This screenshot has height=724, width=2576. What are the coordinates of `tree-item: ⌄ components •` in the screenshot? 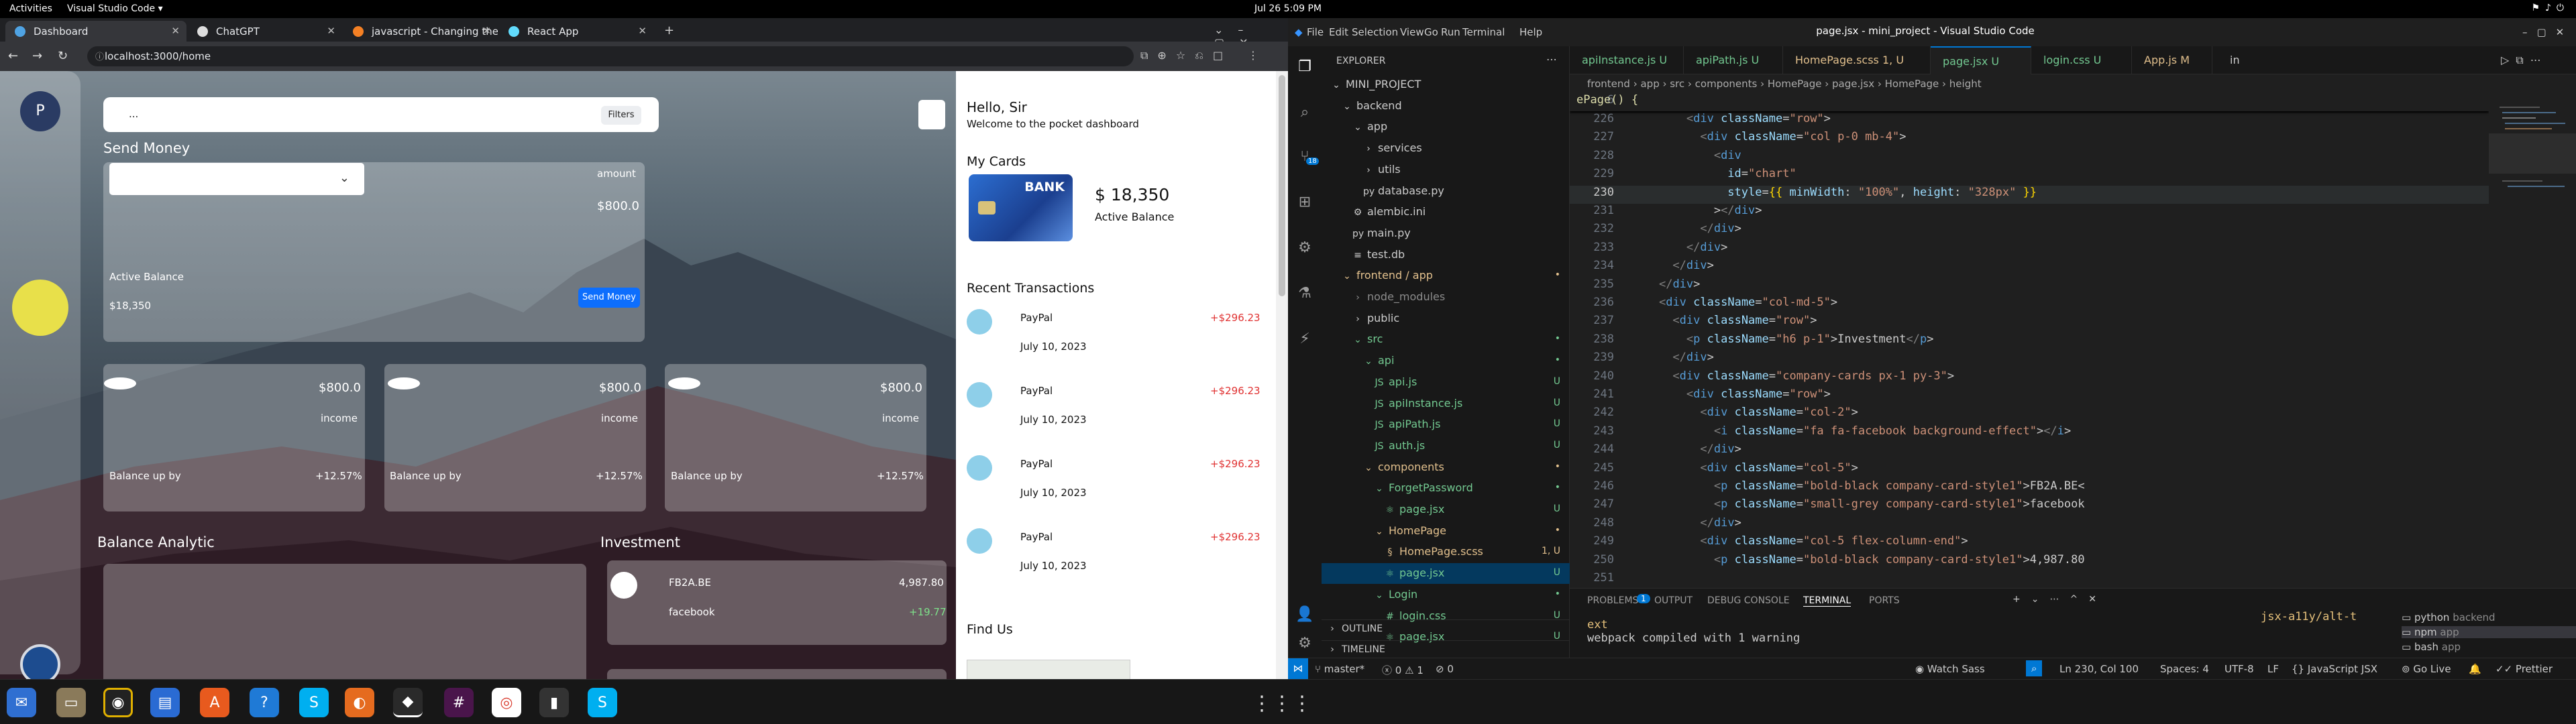 It's located at (1446, 467).